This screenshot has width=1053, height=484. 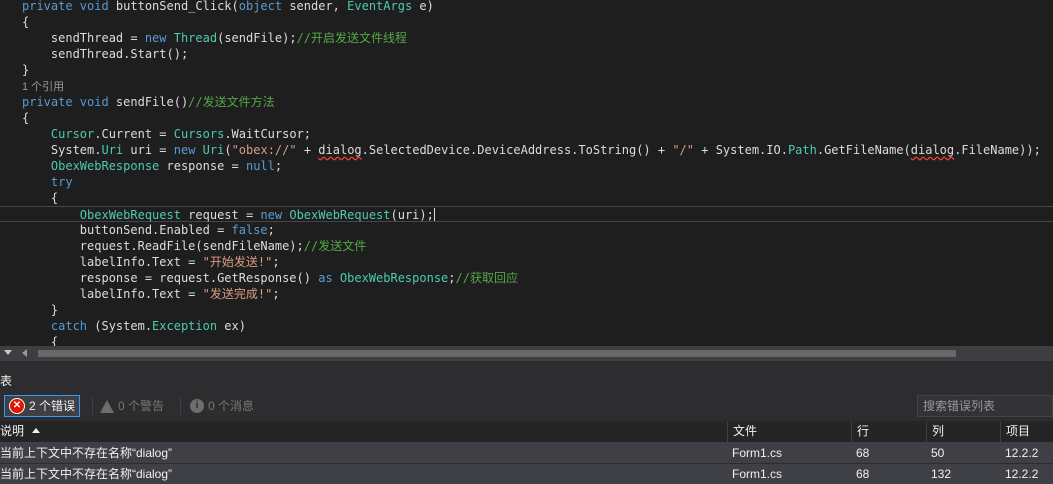 I want to click on editor-horizontal-scrollbar, so click(x=526, y=353).